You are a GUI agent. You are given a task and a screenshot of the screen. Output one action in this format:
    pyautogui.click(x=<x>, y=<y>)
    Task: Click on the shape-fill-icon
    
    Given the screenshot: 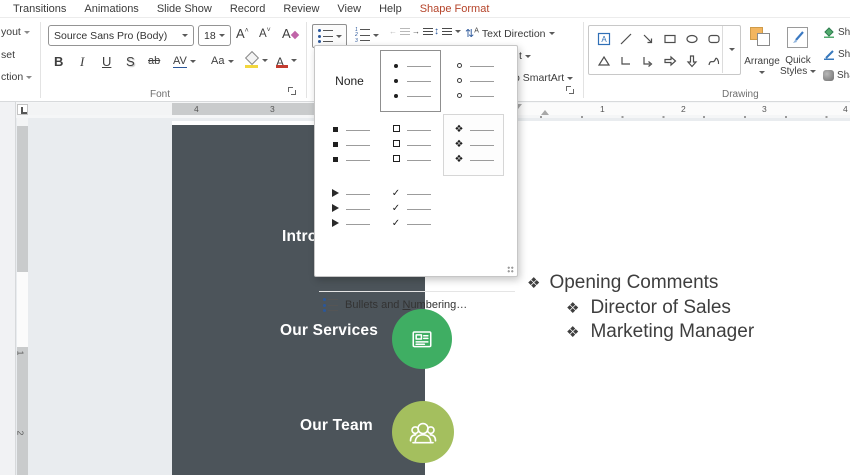 What is the action you would take?
    pyautogui.click(x=829, y=32)
    